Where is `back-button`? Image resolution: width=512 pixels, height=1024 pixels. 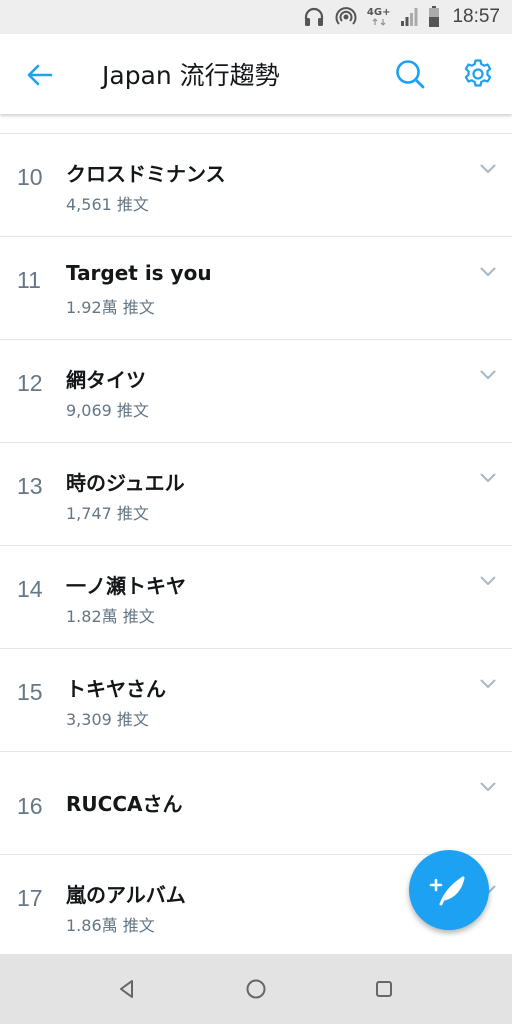
back-button is located at coordinates (39, 75).